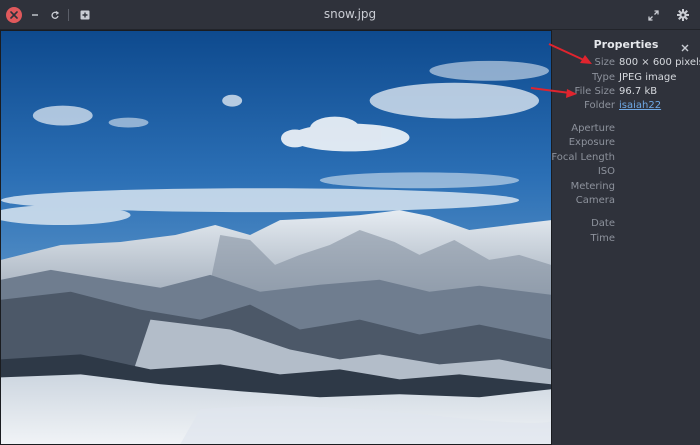 The height and width of the screenshot is (445, 700). I want to click on property-file-size: File Size 96.7 kB, so click(626, 93).